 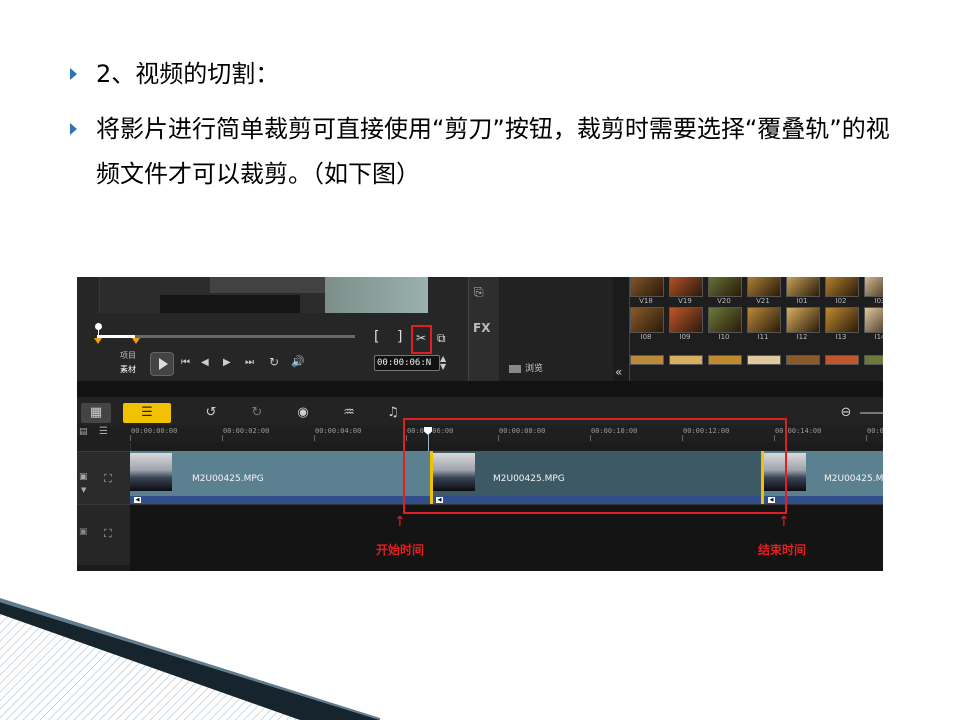 I want to click on zoom-out-icon: ⊖, so click(x=846, y=412).